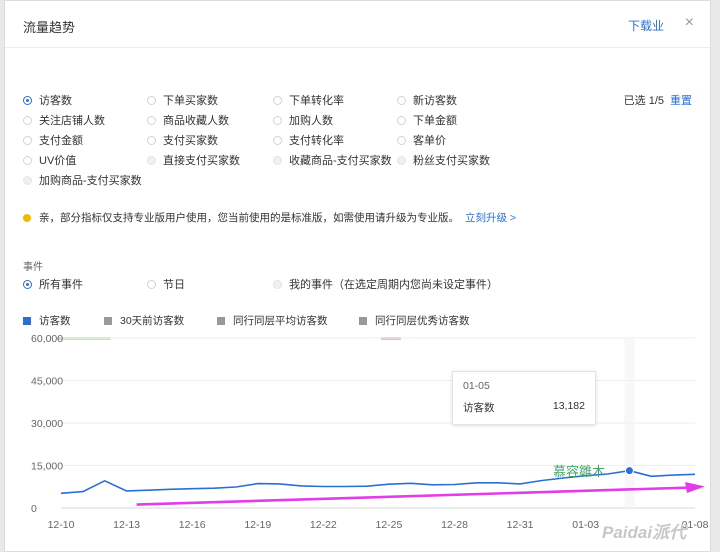  Describe the element at coordinates (644, 532) in the screenshot. I see `watermark-logo: Paidai派代` at that location.